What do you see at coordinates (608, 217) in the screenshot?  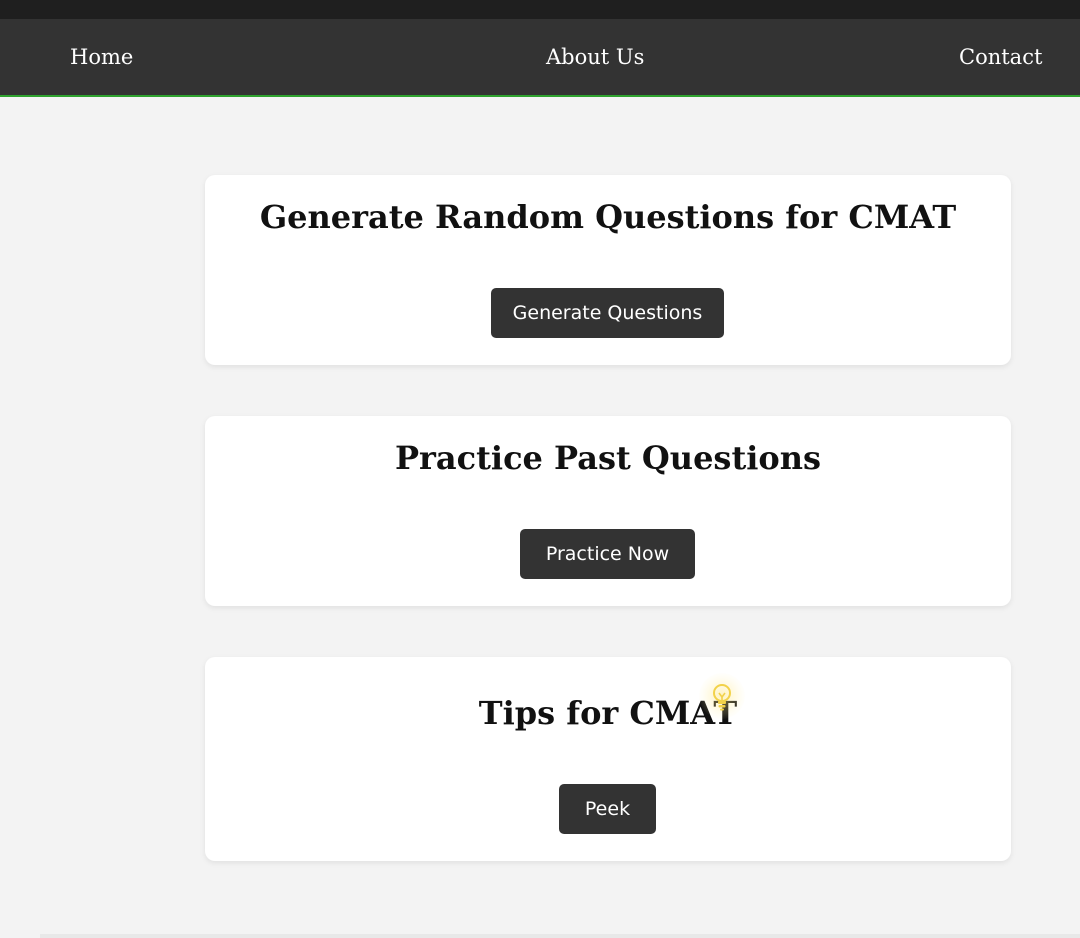 I see `card-title: Generate Random Questions for CMAT` at bounding box center [608, 217].